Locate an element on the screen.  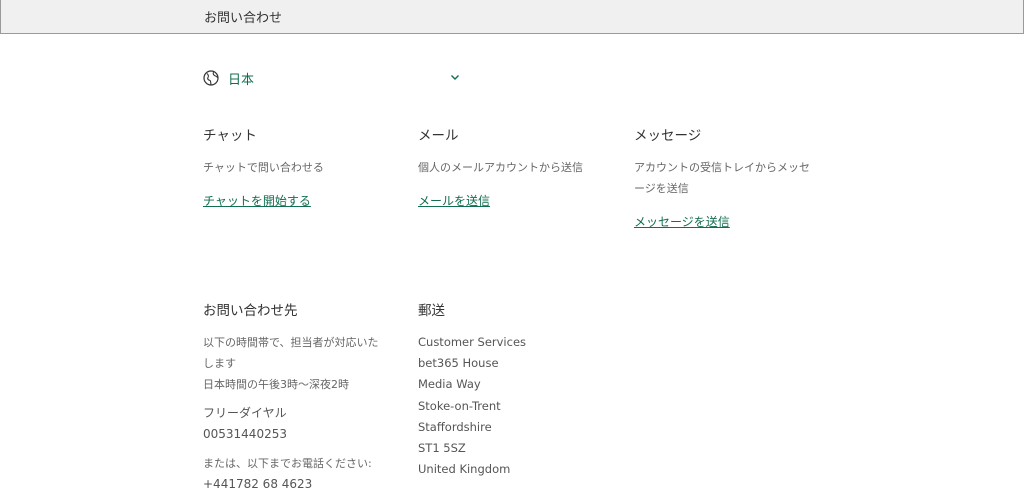
send-email-link: メールを送信 is located at coordinates (454, 200).